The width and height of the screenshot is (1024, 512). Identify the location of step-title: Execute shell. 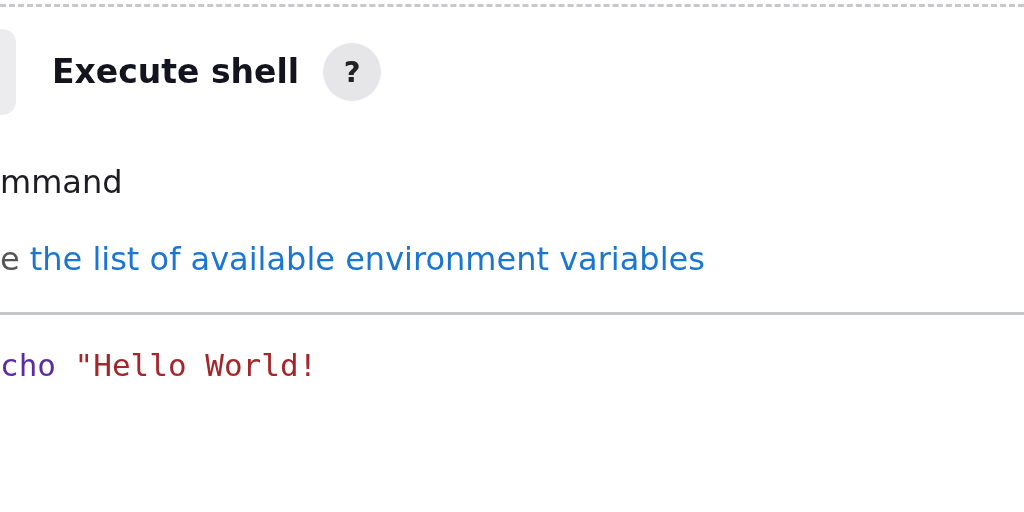
(176, 72).